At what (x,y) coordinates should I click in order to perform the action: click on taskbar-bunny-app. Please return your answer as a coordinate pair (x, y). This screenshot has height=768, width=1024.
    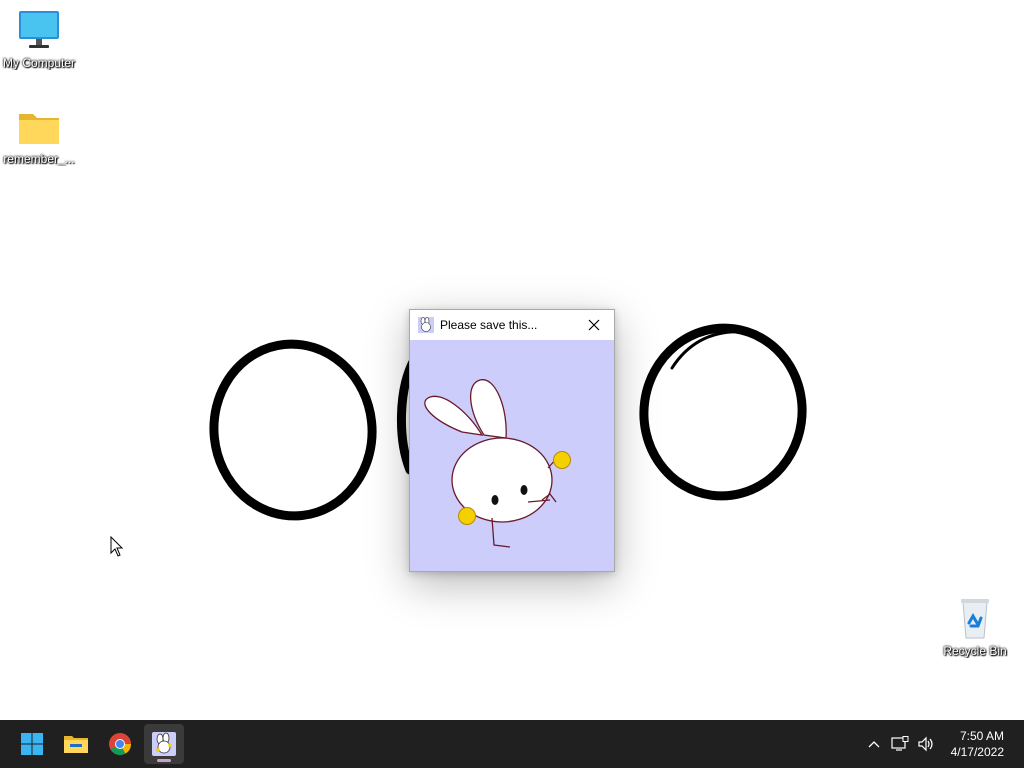
    Looking at the image, I should click on (164, 744).